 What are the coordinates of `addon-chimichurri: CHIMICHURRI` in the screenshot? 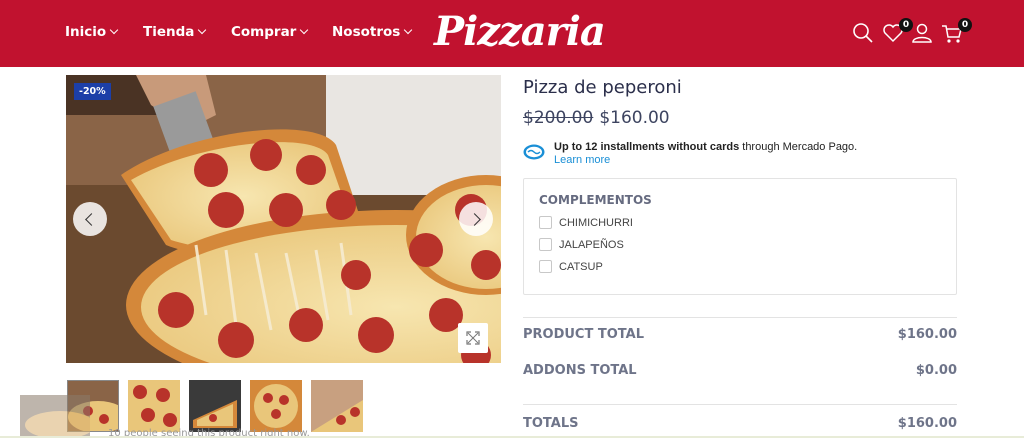 It's located at (586, 222).